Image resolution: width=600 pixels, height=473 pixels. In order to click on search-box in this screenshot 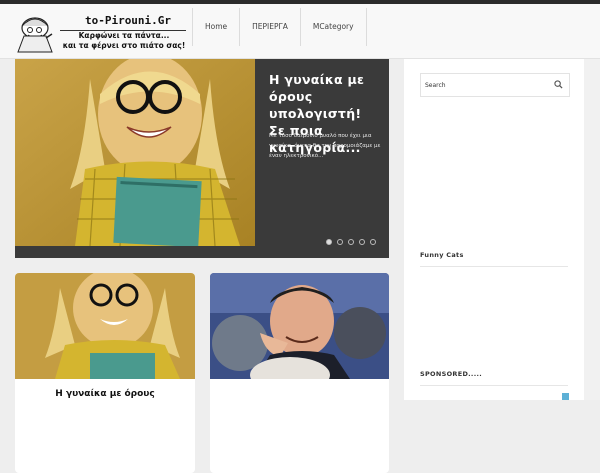, I will do `click(495, 85)`.